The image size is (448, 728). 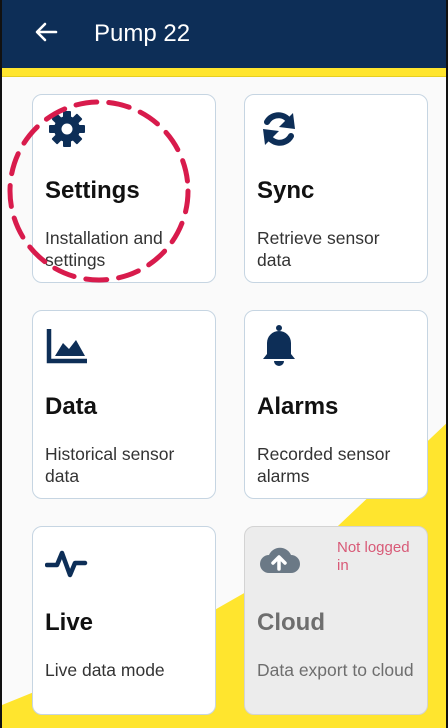 I want to click on header-accent-strip, so click(x=224, y=72).